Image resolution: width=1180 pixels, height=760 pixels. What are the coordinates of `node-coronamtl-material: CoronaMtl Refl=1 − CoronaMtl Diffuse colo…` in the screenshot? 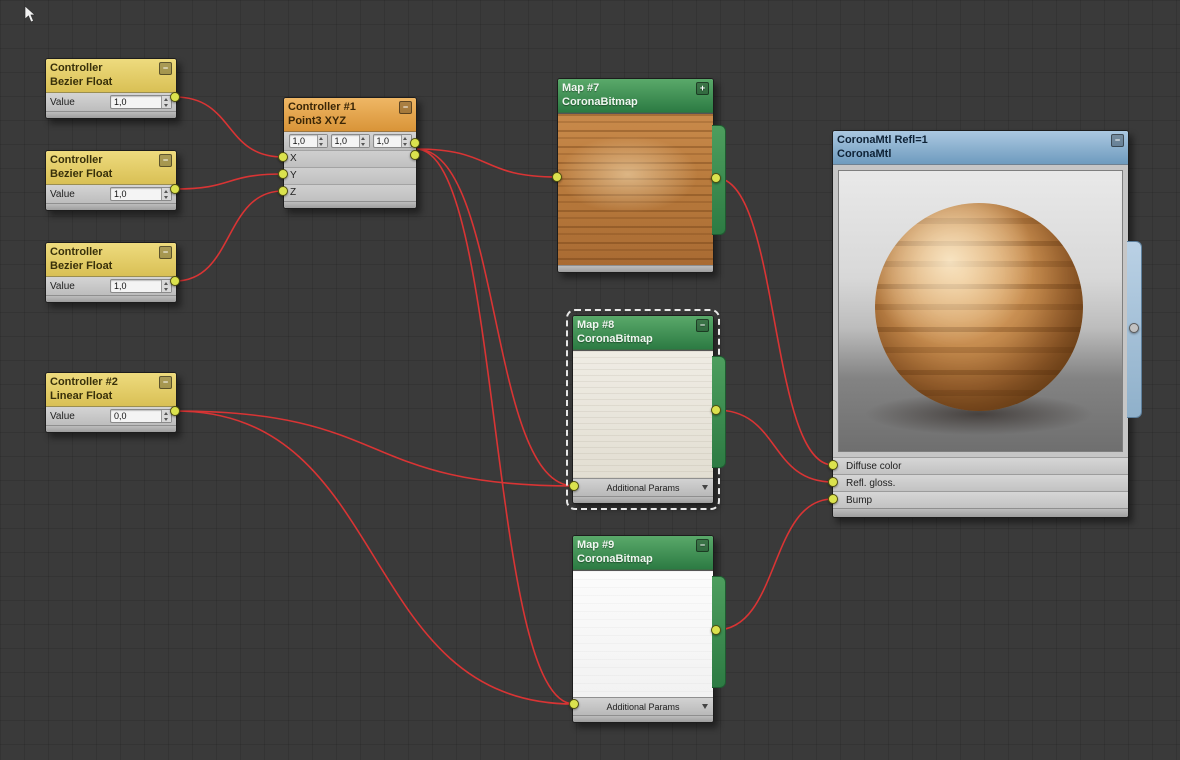 It's located at (987, 324).